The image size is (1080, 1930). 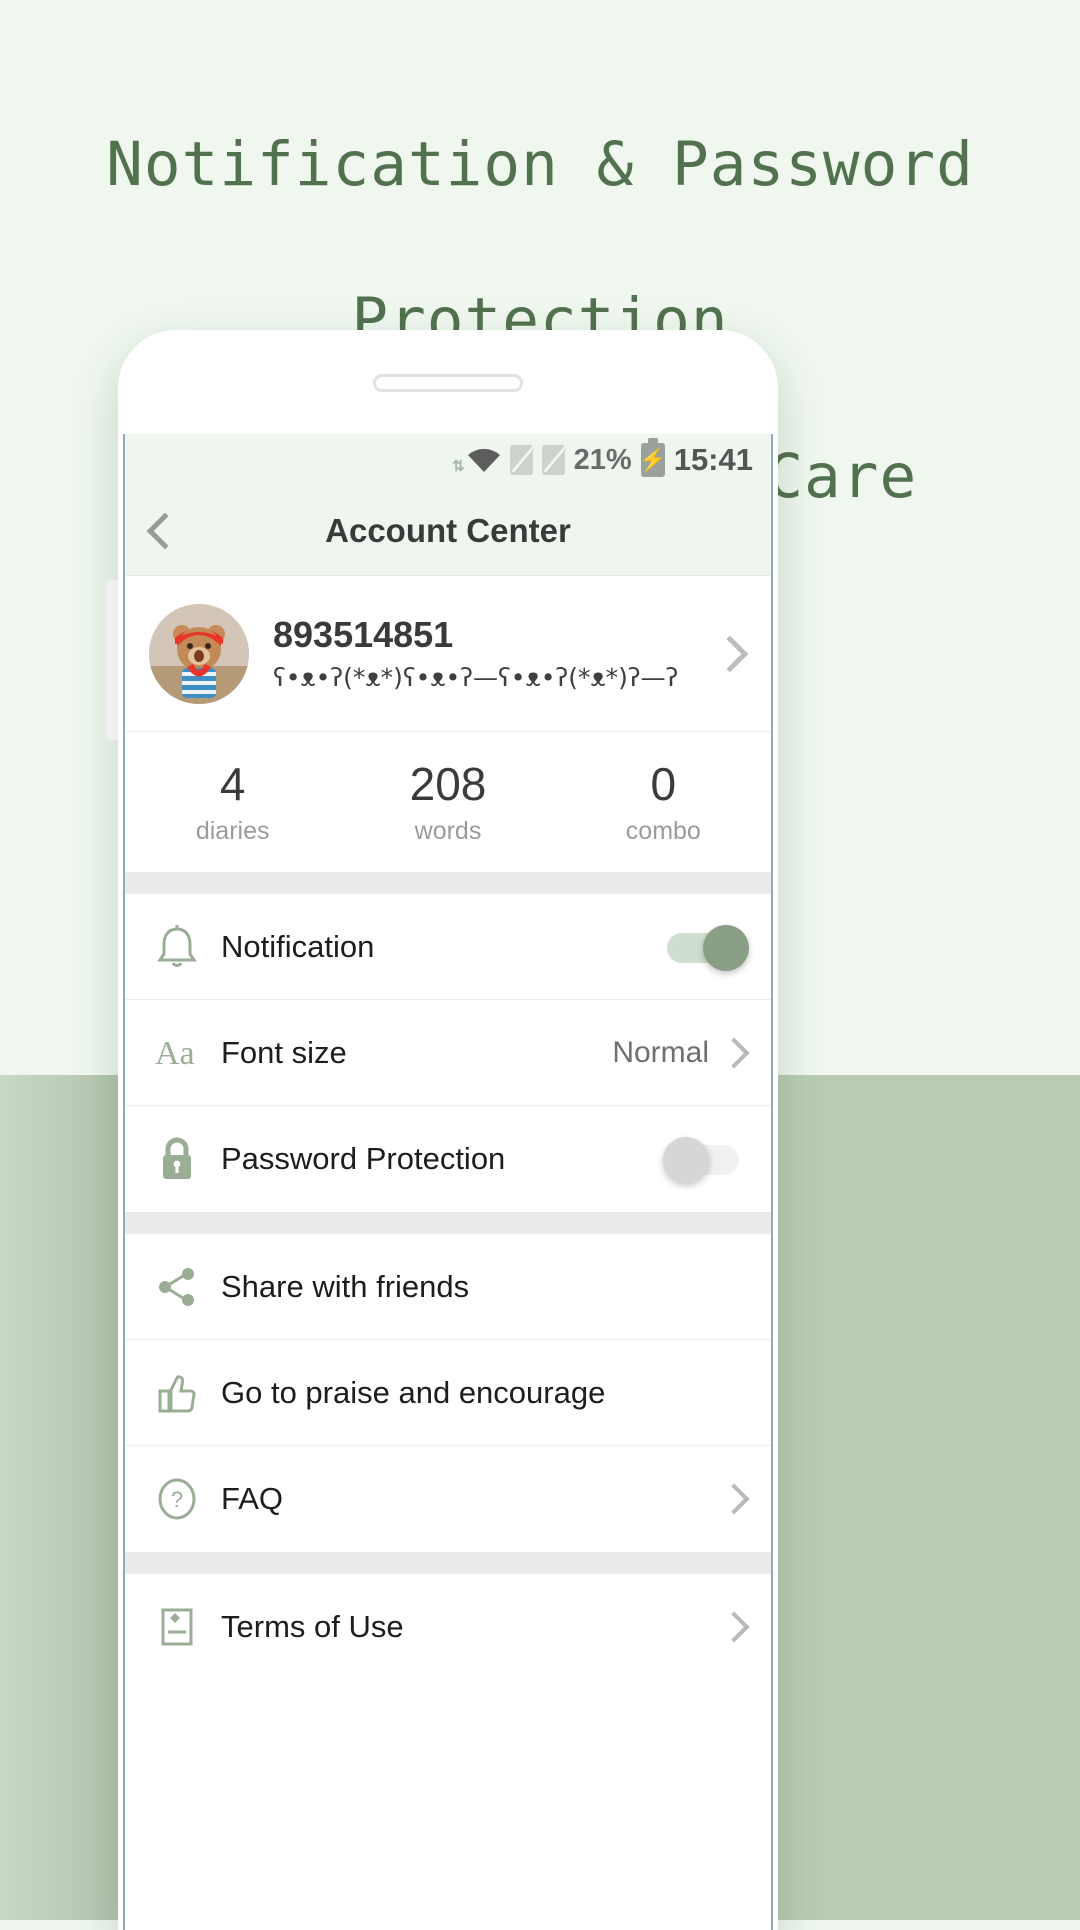 What do you see at coordinates (363, 1158) in the screenshot?
I see `row-label: Password Protection` at bounding box center [363, 1158].